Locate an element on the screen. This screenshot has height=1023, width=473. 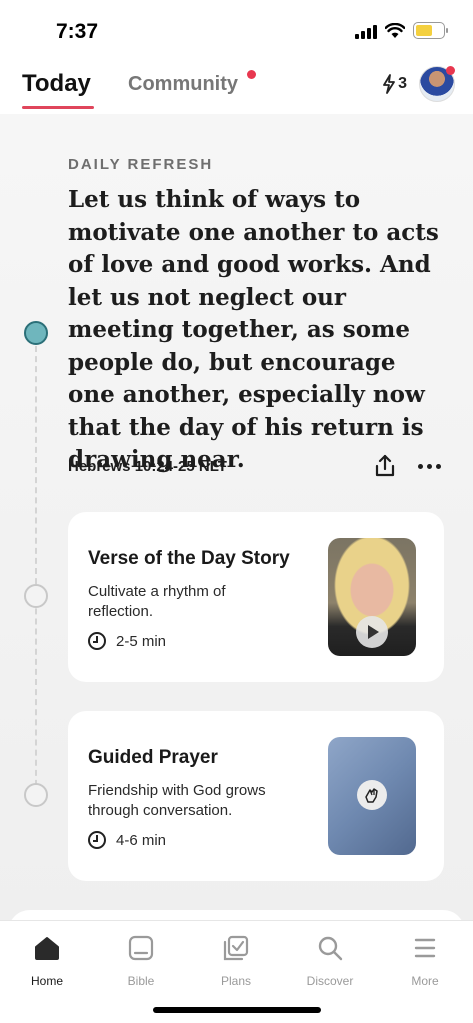
menu-icon is located at coordinates (425, 948).